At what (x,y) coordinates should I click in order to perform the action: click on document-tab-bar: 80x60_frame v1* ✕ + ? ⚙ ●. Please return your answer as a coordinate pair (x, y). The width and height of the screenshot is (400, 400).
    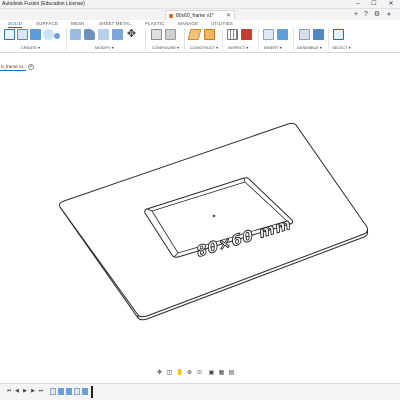
    Looking at the image, I should click on (200, 14).